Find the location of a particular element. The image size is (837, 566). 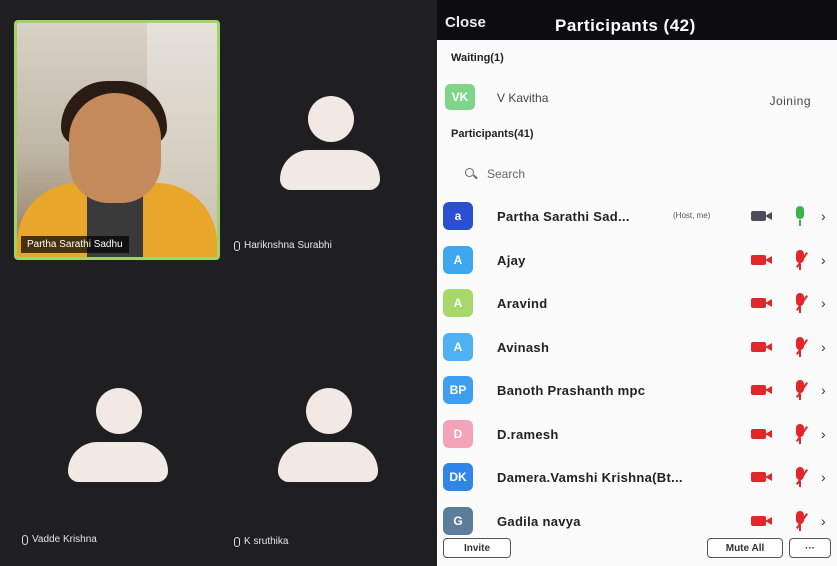

video-tile: Hariknshna Surabhi is located at coordinates (332, 140).